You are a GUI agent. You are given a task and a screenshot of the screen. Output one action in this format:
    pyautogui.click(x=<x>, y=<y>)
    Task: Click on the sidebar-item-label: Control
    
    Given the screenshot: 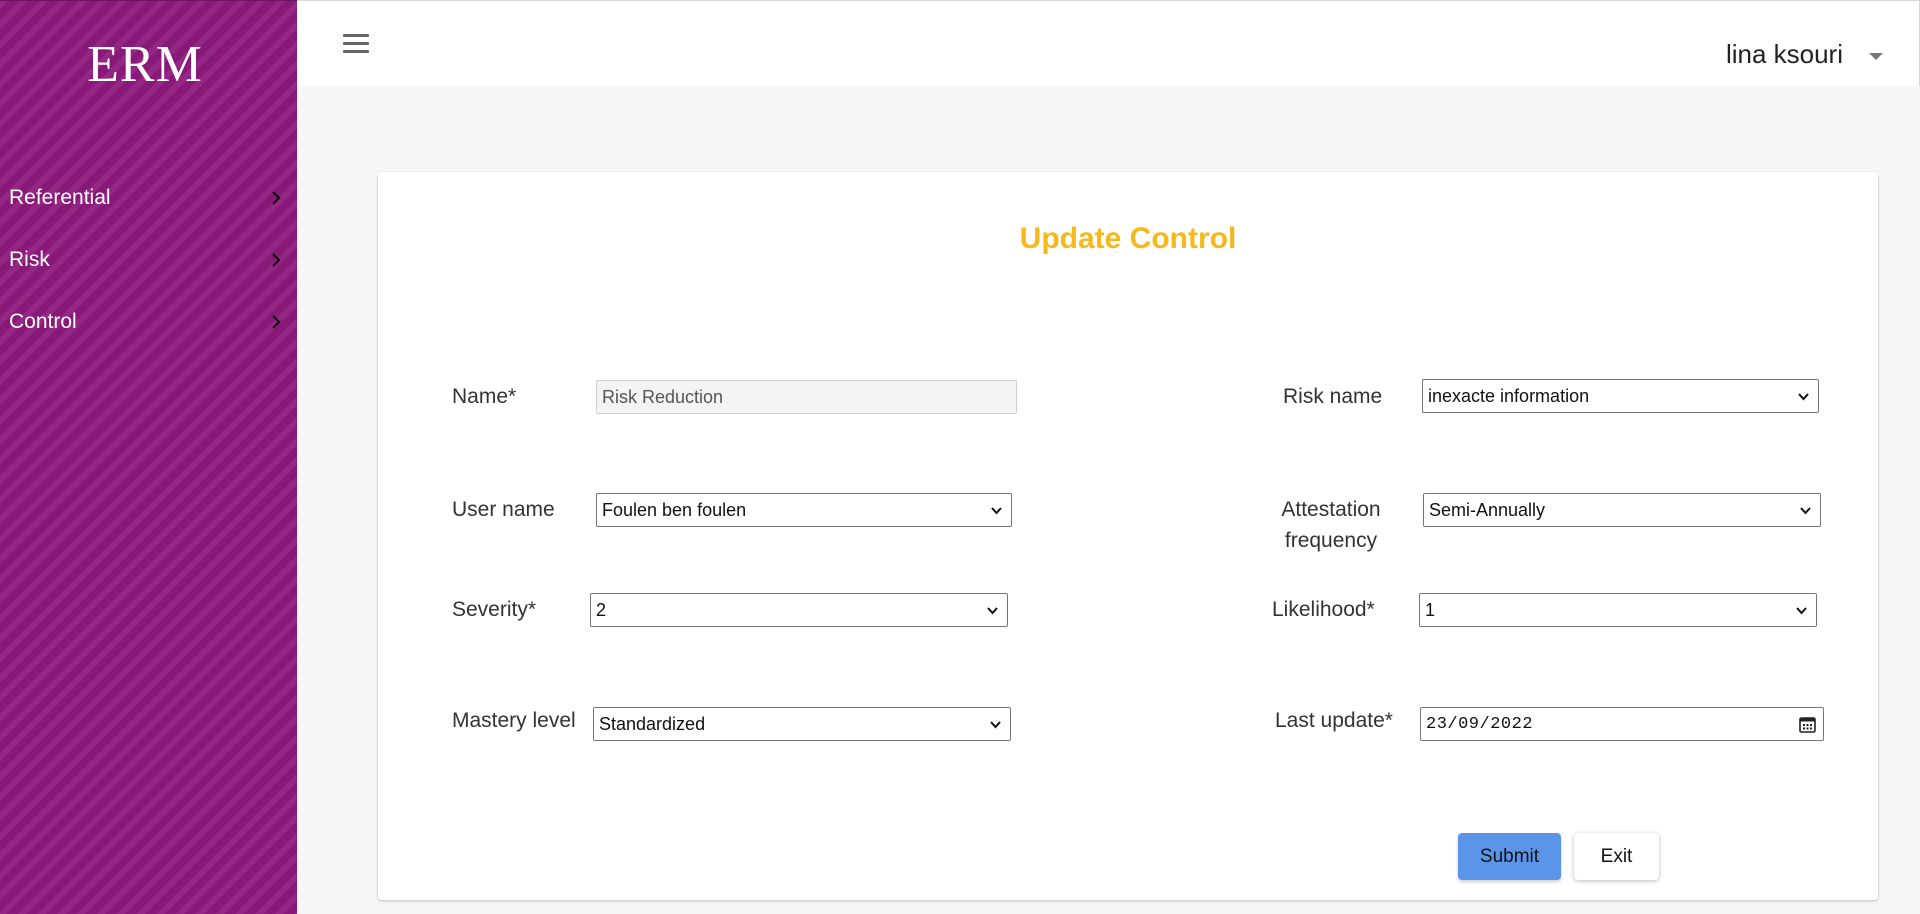 What is the action you would take?
    pyautogui.click(x=43, y=321)
    